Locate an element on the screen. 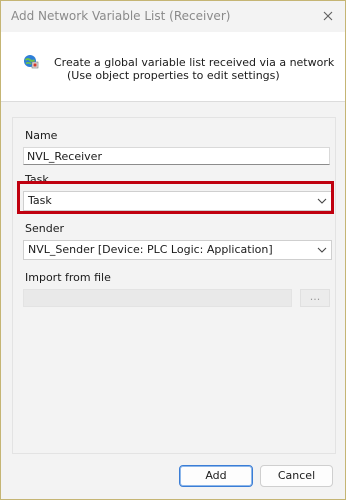  sender-label: Sender is located at coordinates (44, 228).